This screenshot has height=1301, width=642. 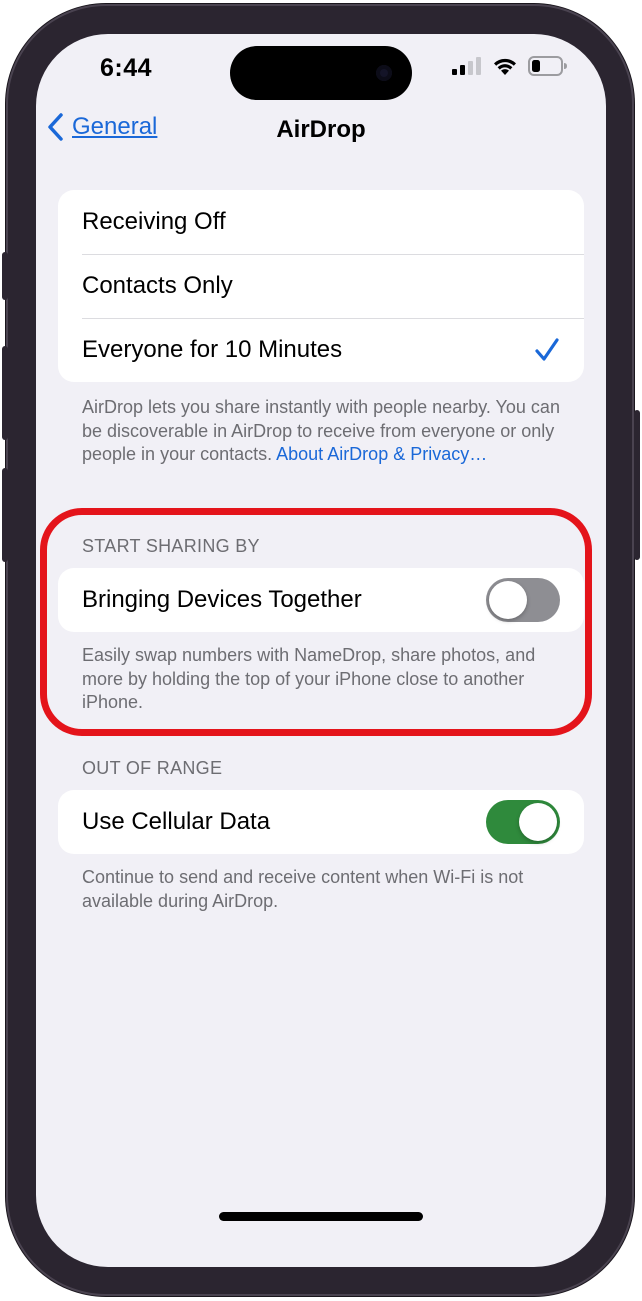 I want to click on use-cellular-data-row: Use Cellular Data, so click(x=321, y=822).